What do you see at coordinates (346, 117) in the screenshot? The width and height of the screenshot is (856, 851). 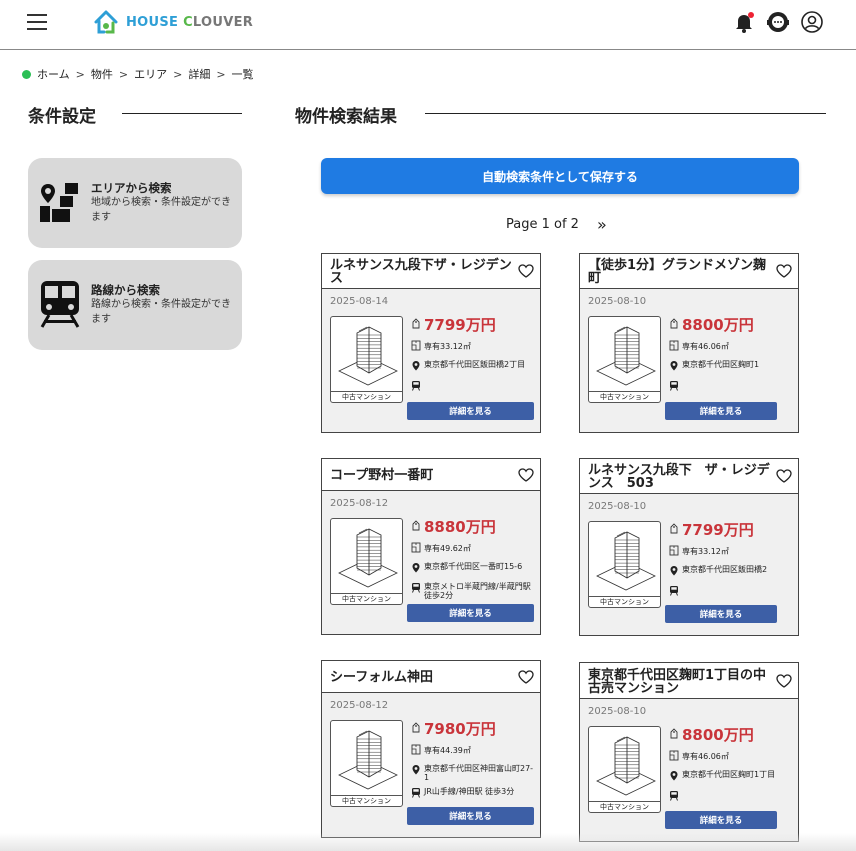 I see `results-title: 物件検索結果` at bounding box center [346, 117].